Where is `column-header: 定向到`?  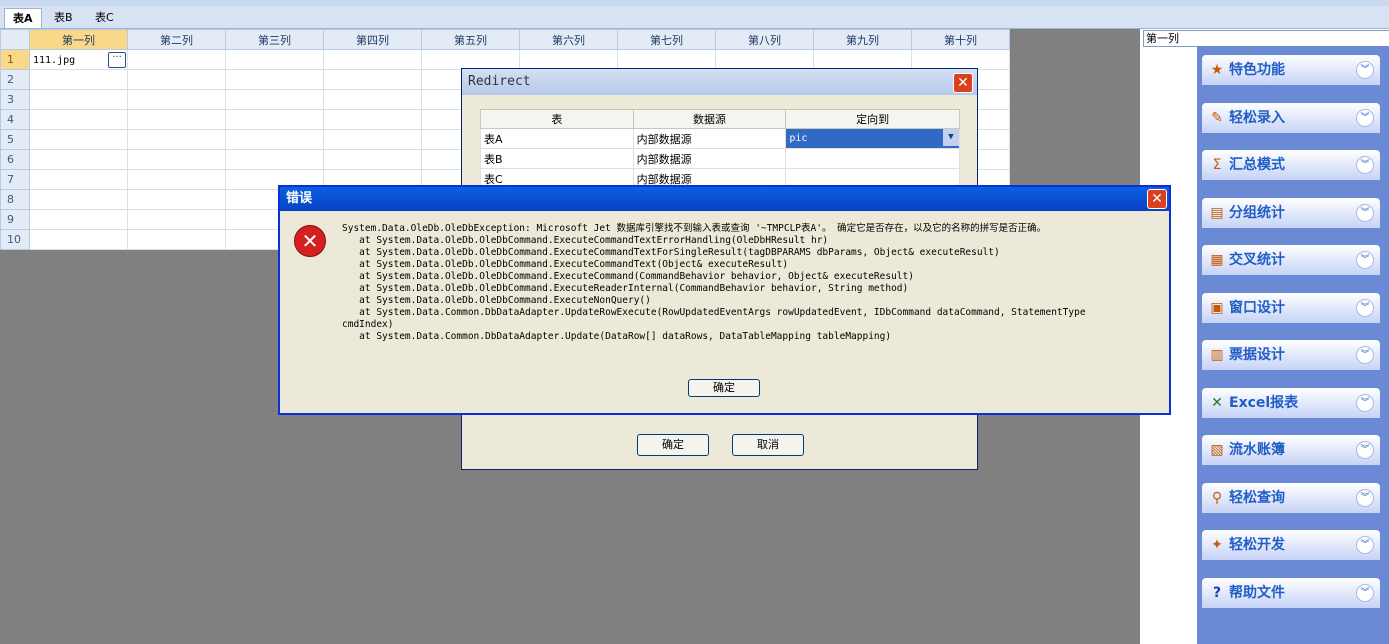
column-header: 定向到 is located at coordinates (872, 119).